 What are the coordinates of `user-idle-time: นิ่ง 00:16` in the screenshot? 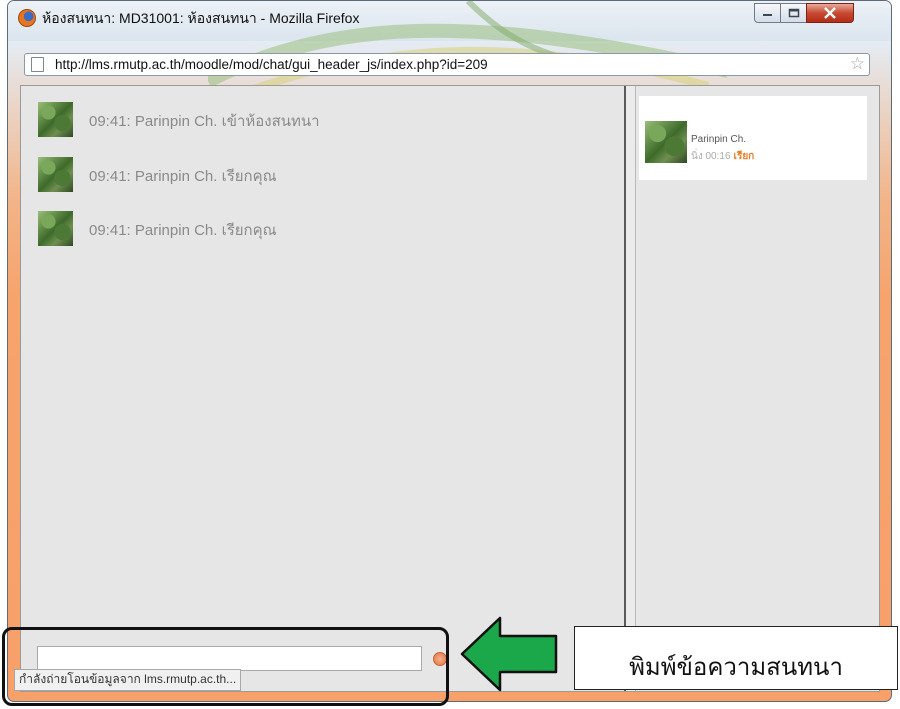 It's located at (711, 156).